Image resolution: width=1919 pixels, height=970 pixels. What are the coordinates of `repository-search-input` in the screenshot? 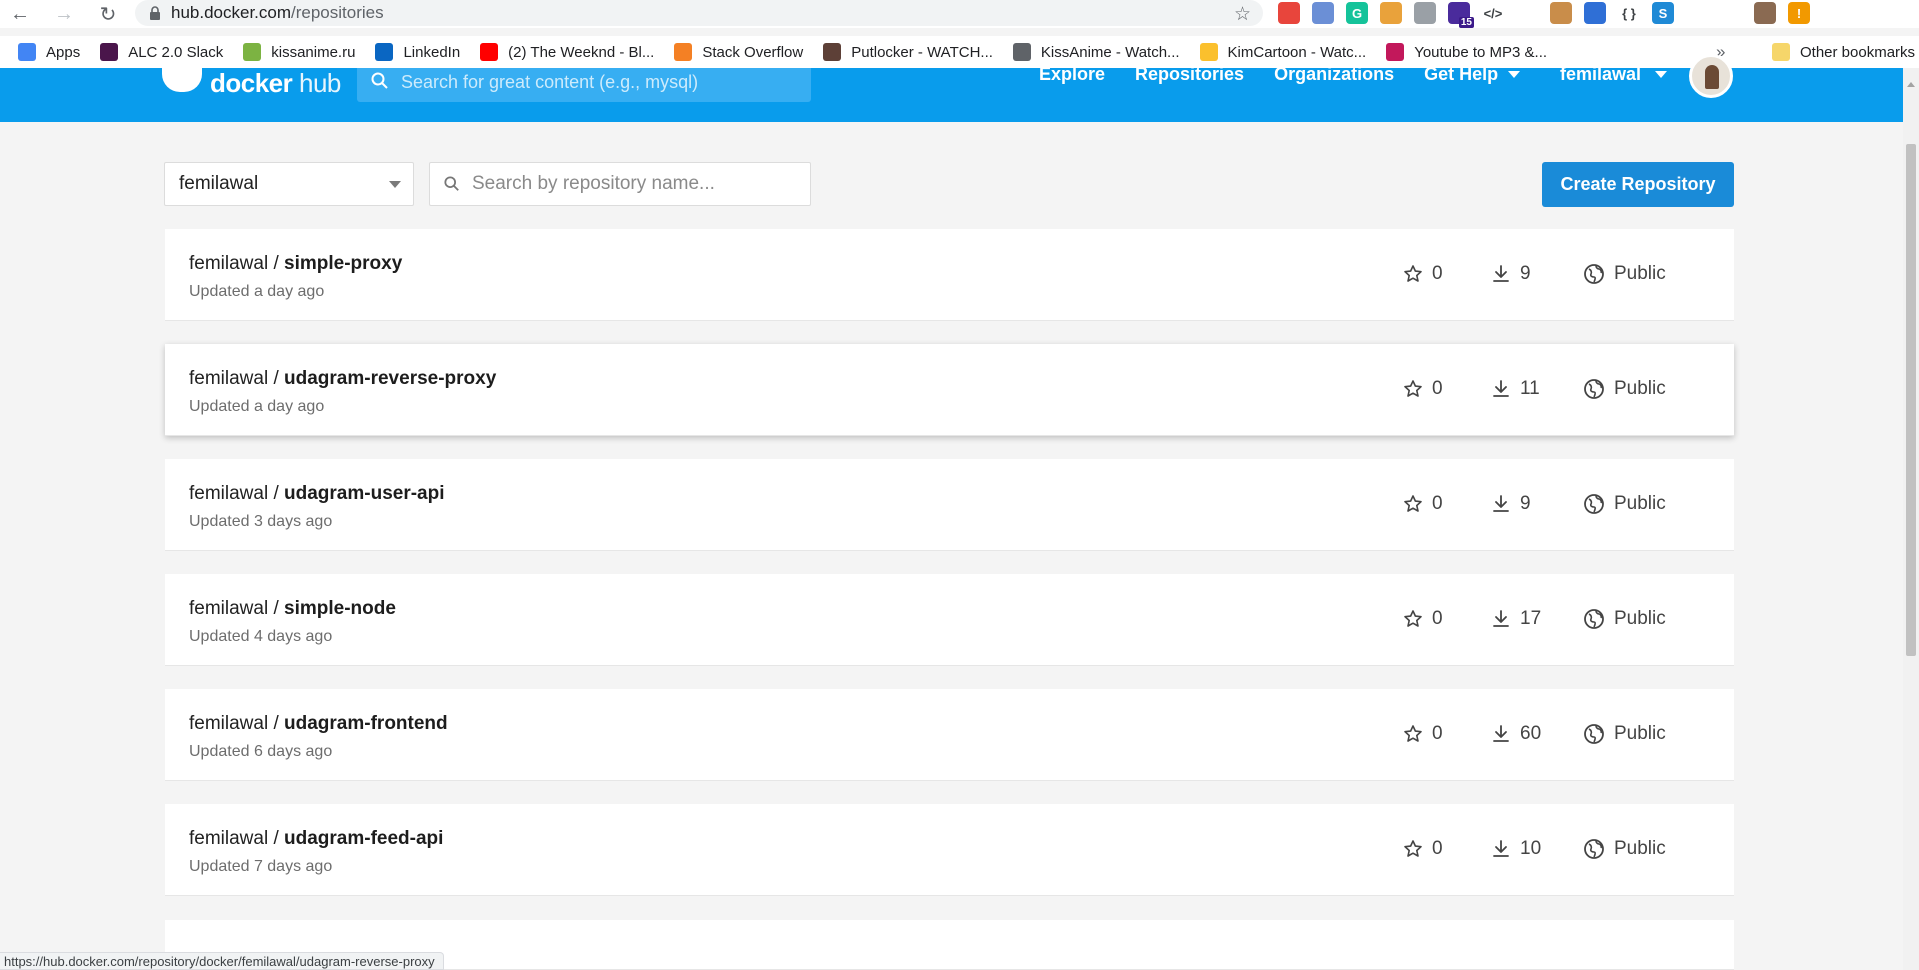 It's located at (632, 184).